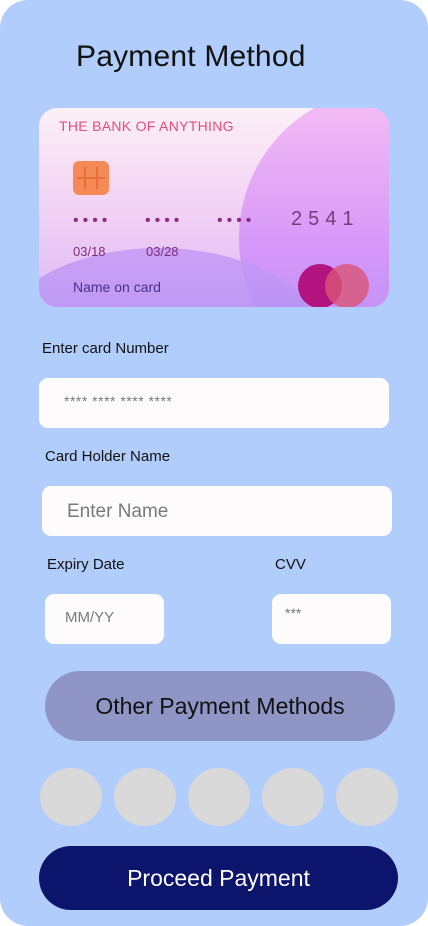 Image resolution: width=428 pixels, height=926 pixels. Describe the element at coordinates (217, 511) in the screenshot. I see `holder-name-input: Enter Name` at that location.